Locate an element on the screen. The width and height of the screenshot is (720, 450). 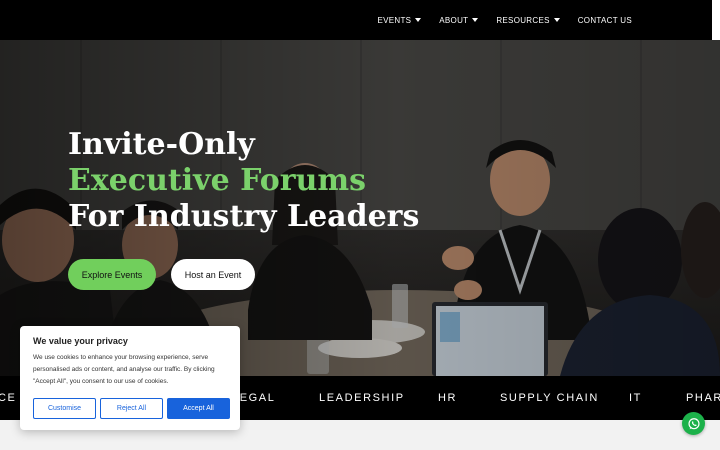
whatsapp-icon is located at coordinates (693, 423).